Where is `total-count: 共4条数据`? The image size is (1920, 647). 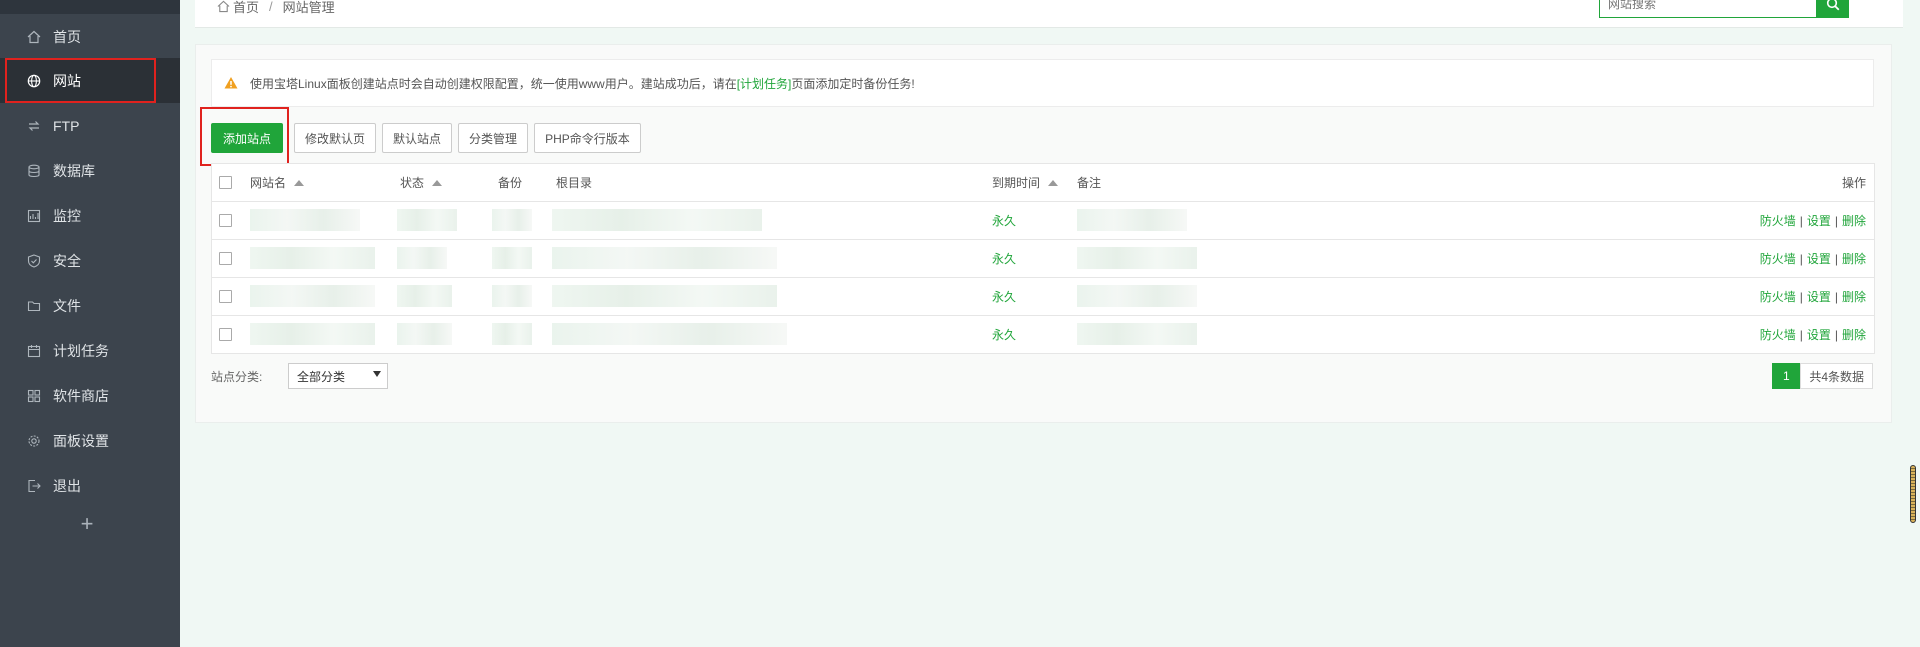
total-count: 共4条数据 is located at coordinates (1836, 376).